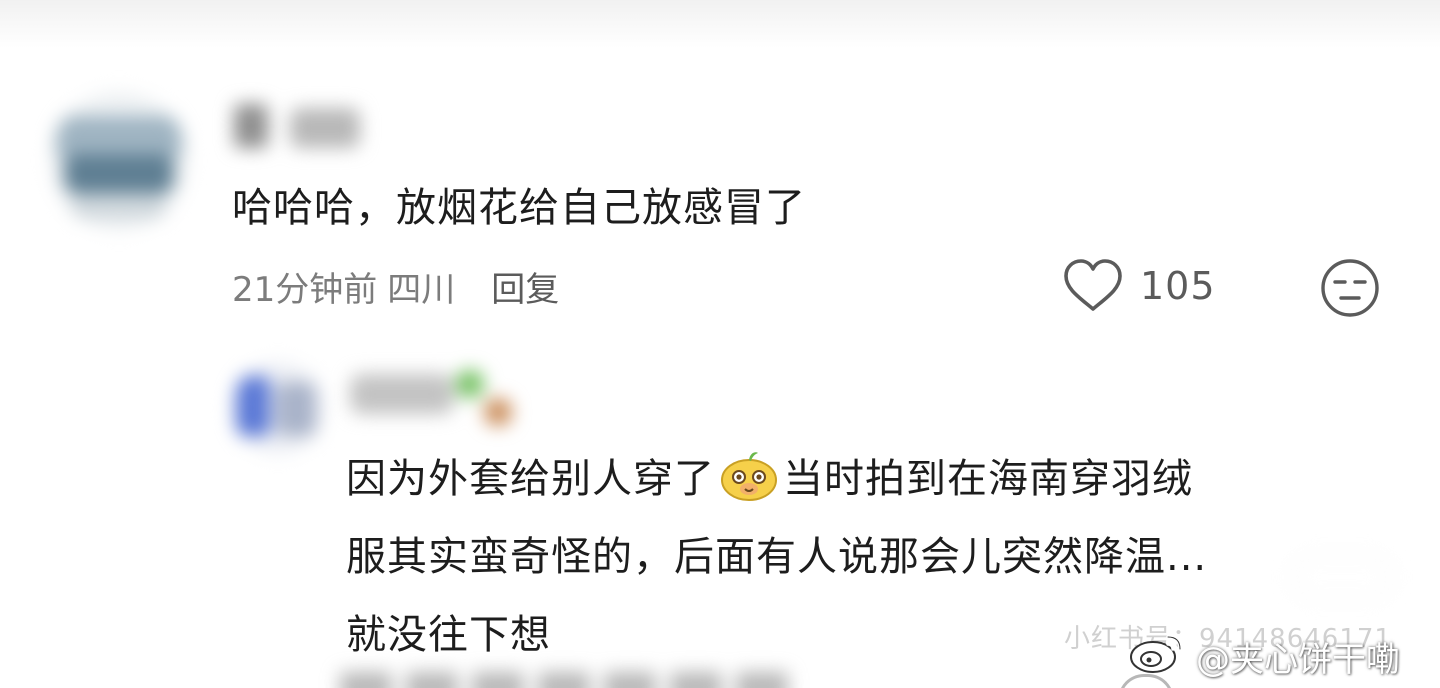 The image size is (1440, 688). I want to click on reply-text-part: 服其实蛮奇怪的，后面有人说那会儿突然降温, so click(756, 557).